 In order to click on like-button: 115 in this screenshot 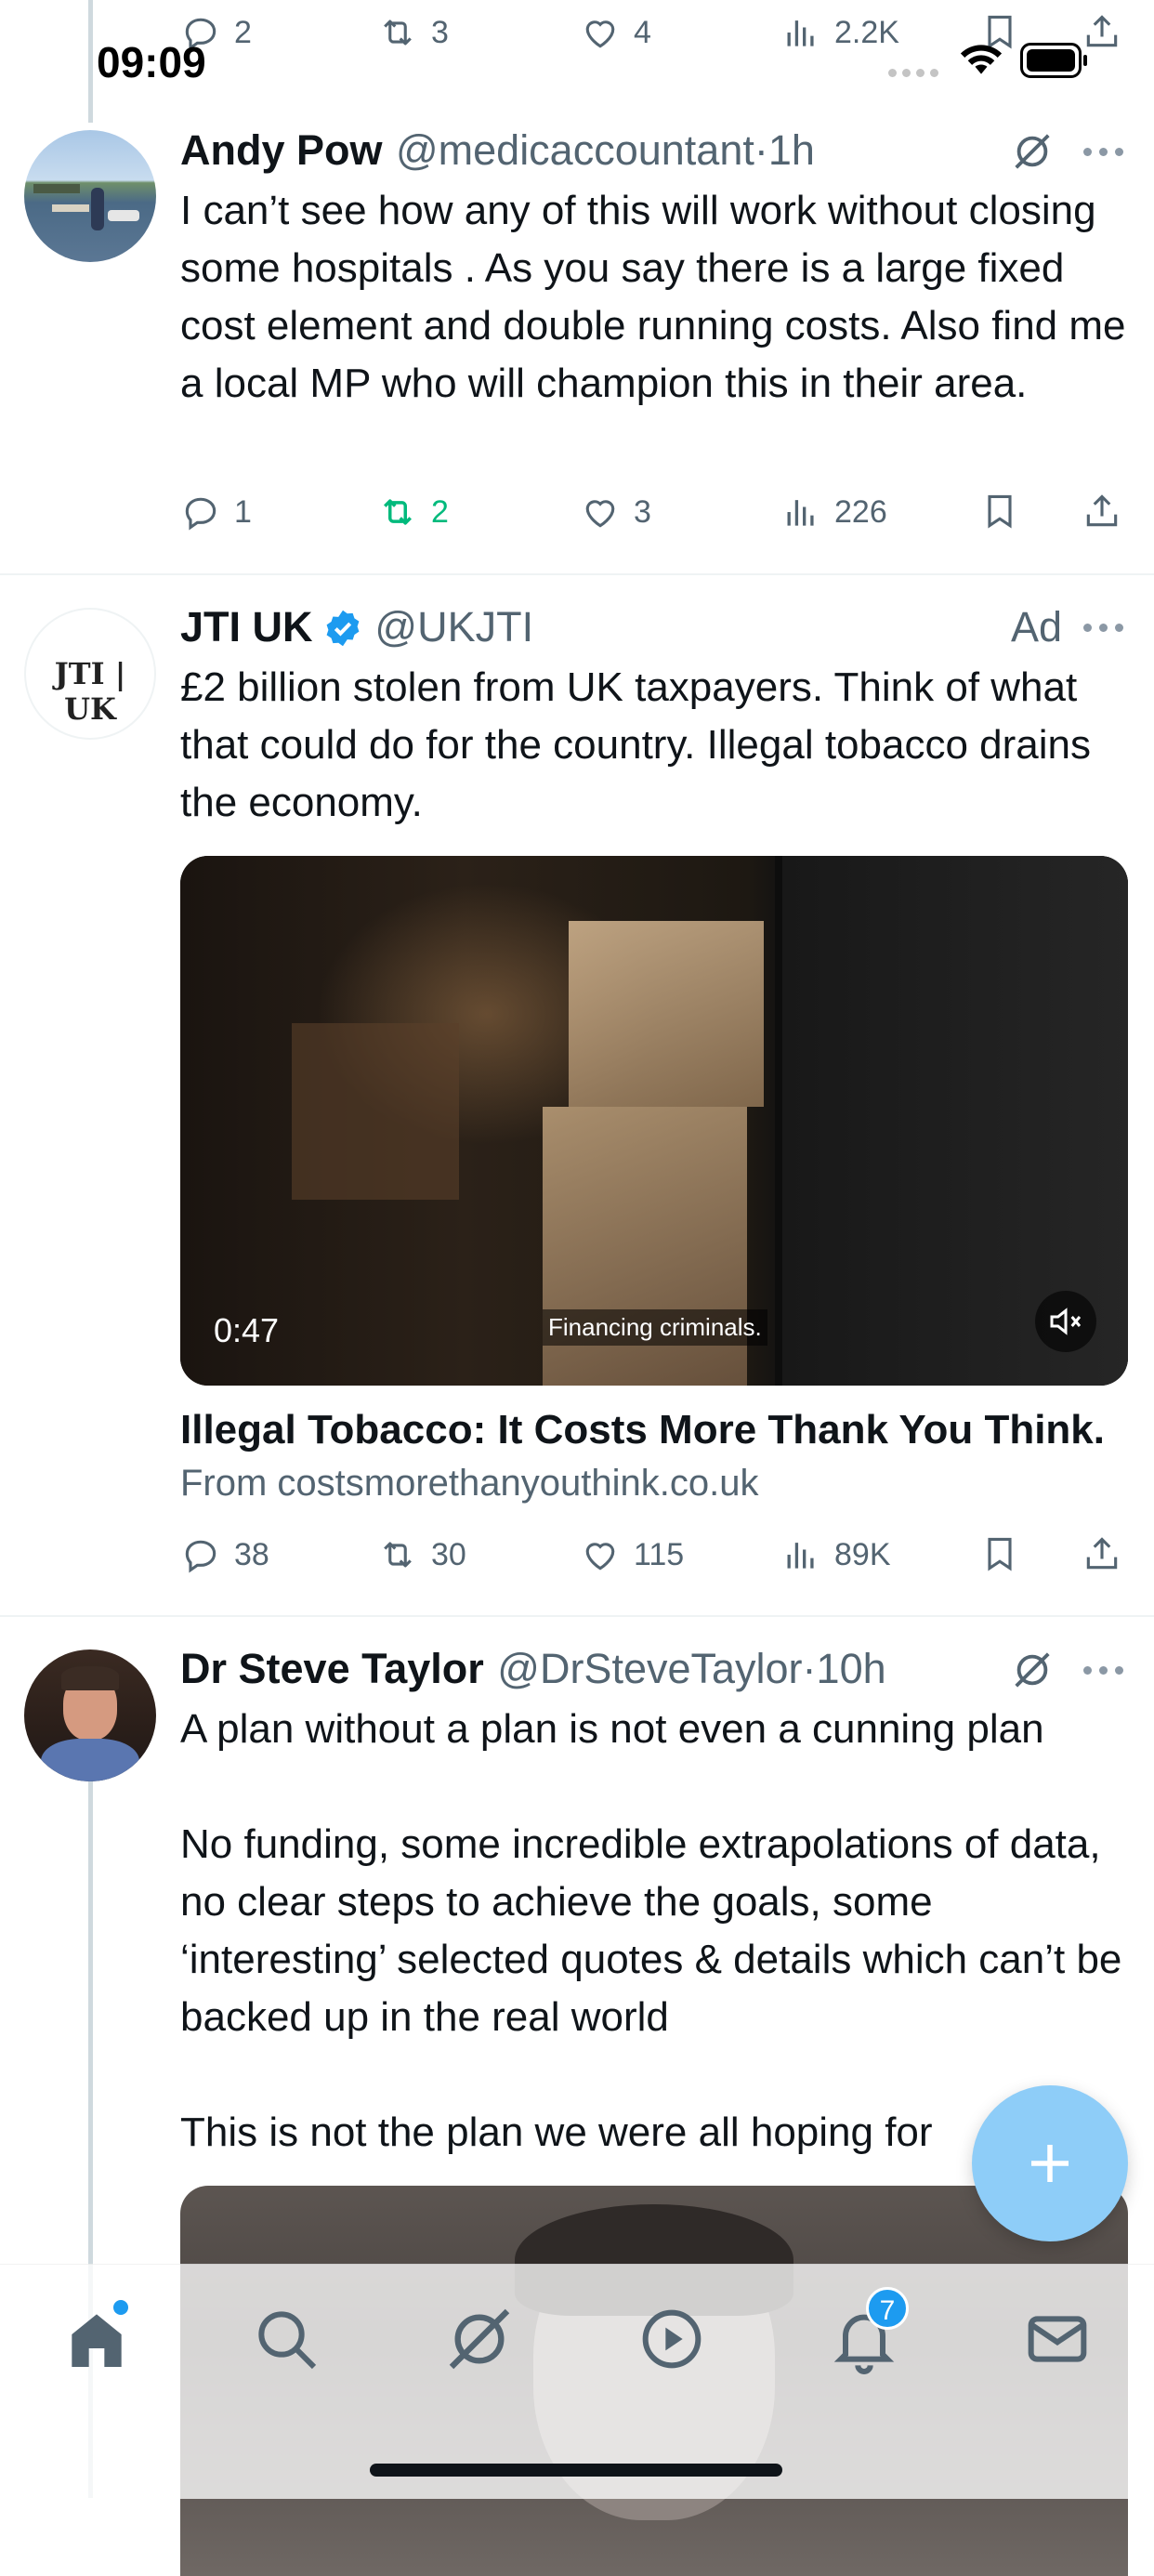, I will do `click(632, 1554)`.